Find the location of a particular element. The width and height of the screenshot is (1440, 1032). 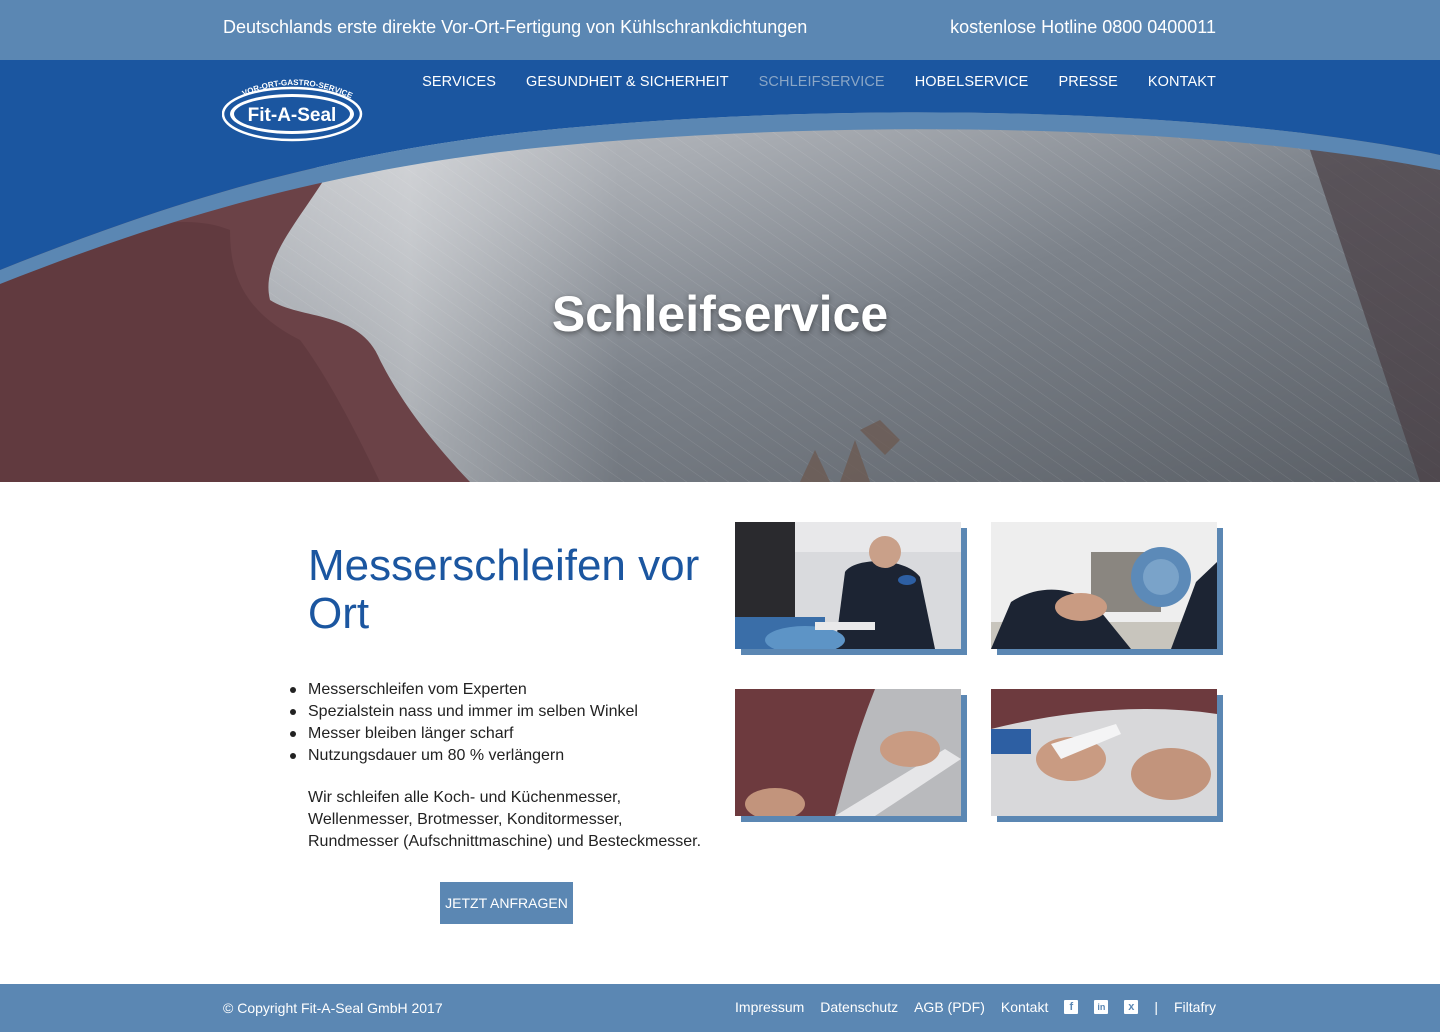

nav-item-kontakt: KONTAKT is located at coordinates (1182, 82).